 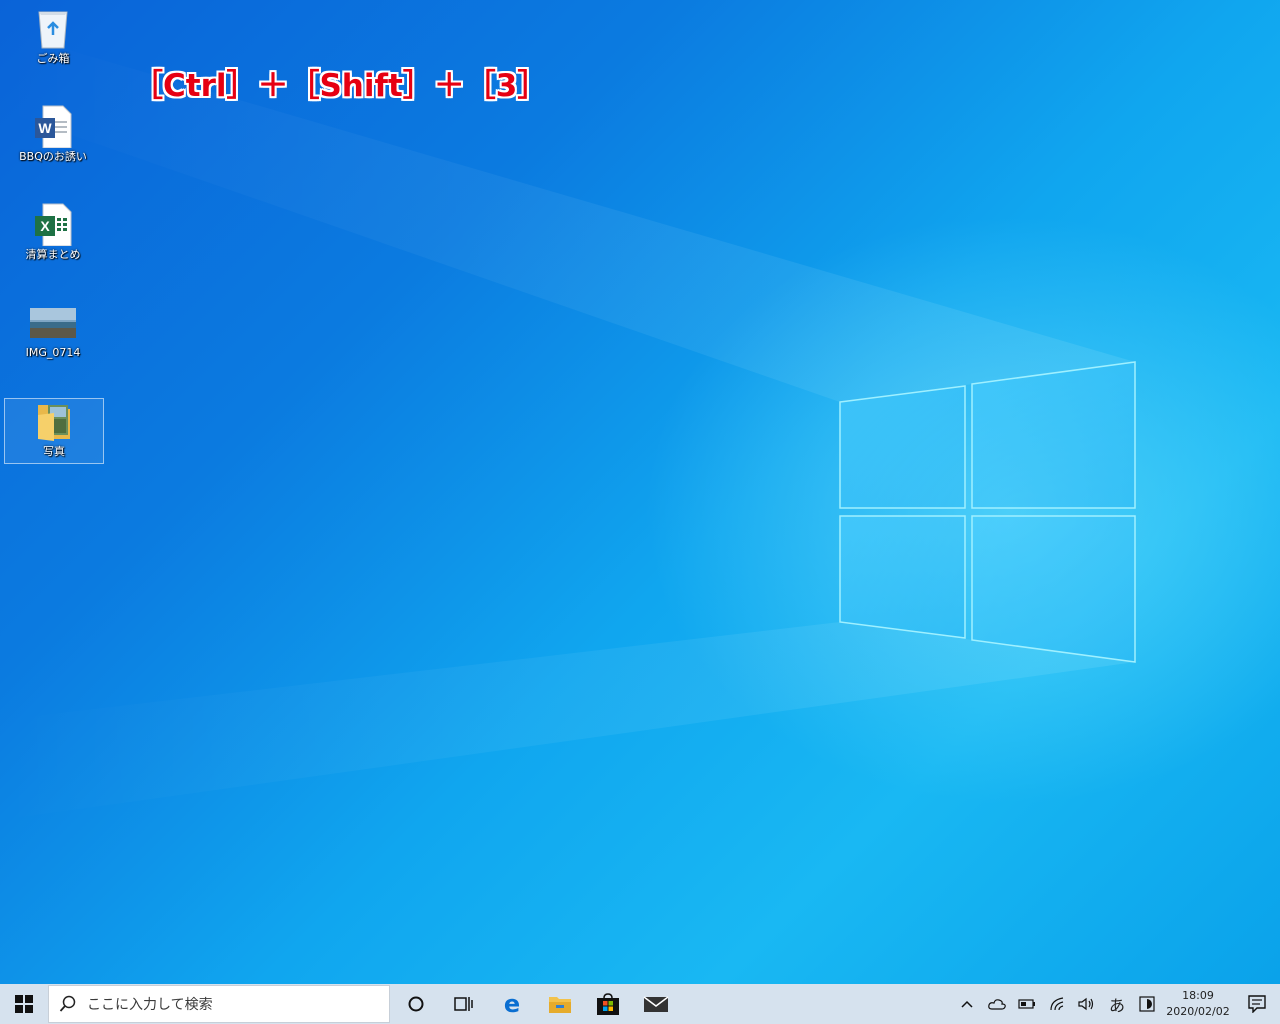 I want to click on network-button, so click(x=1057, y=1004).